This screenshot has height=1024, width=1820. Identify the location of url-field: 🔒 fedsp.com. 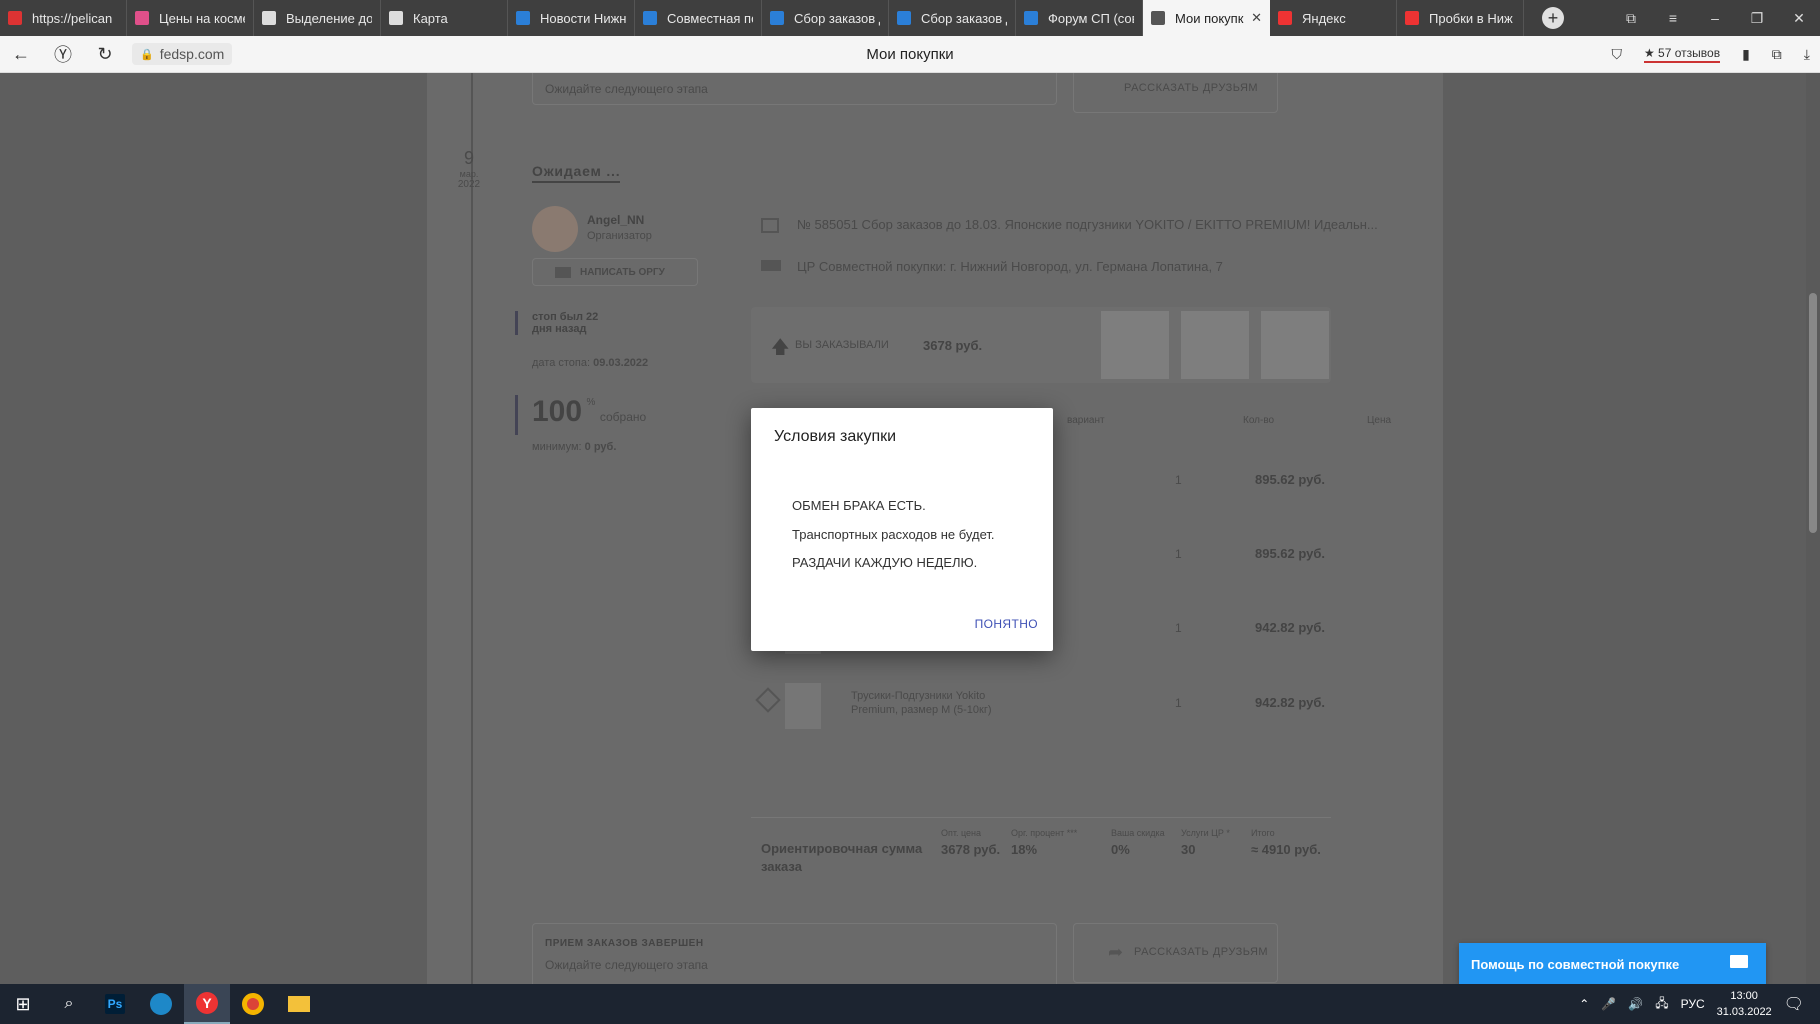
(182, 54).